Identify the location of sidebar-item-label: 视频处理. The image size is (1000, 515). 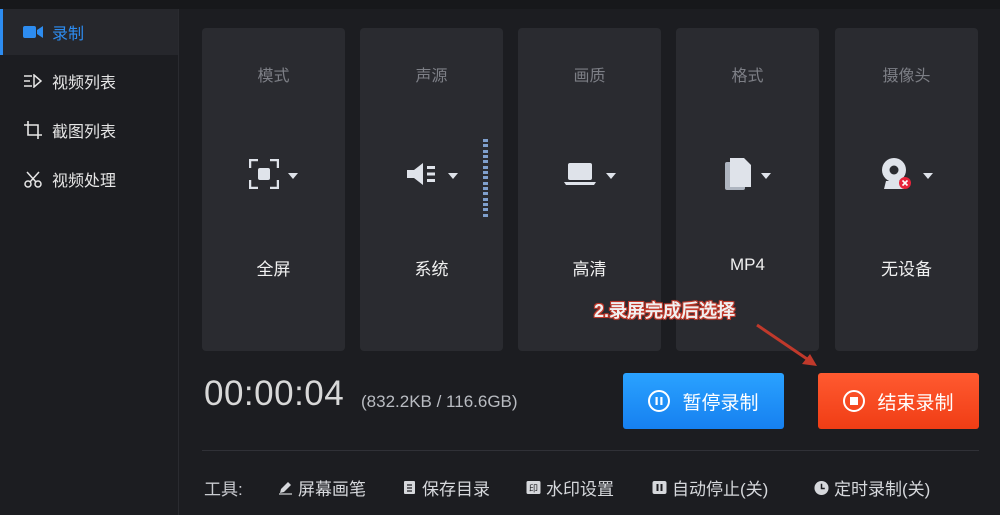
(84, 181).